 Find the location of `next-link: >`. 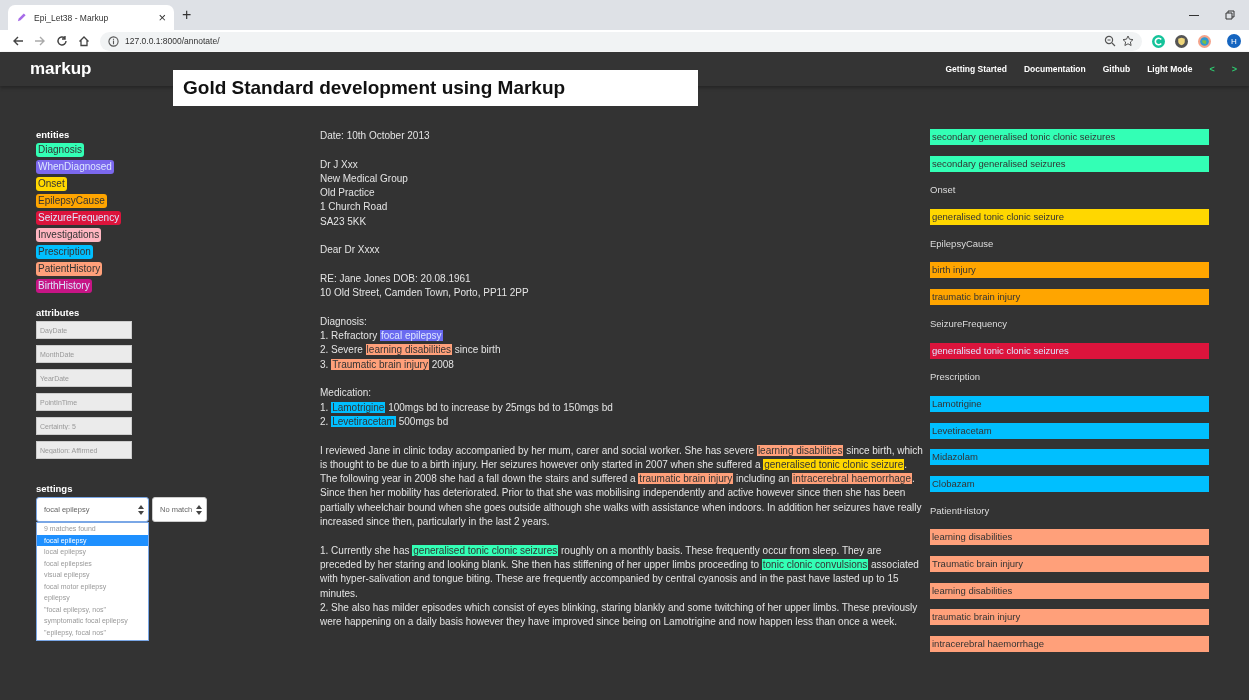

next-link: > is located at coordinates (1234, 69).